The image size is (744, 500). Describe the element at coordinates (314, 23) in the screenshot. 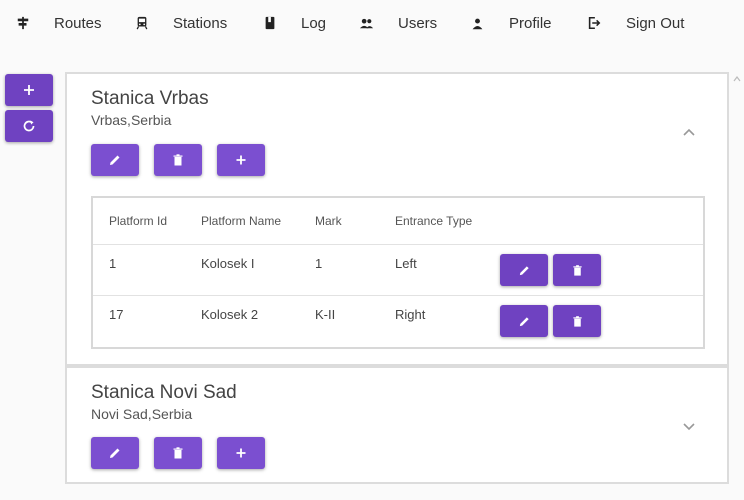

I see `nav-log-label: Log` at that location.